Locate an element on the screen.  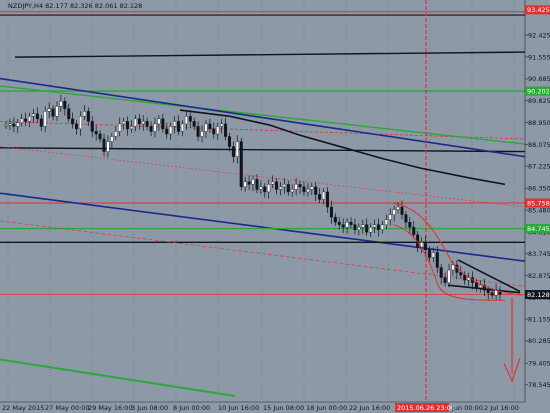
price-tag-label-3: 84.745 is located at coordinates (538, 229).